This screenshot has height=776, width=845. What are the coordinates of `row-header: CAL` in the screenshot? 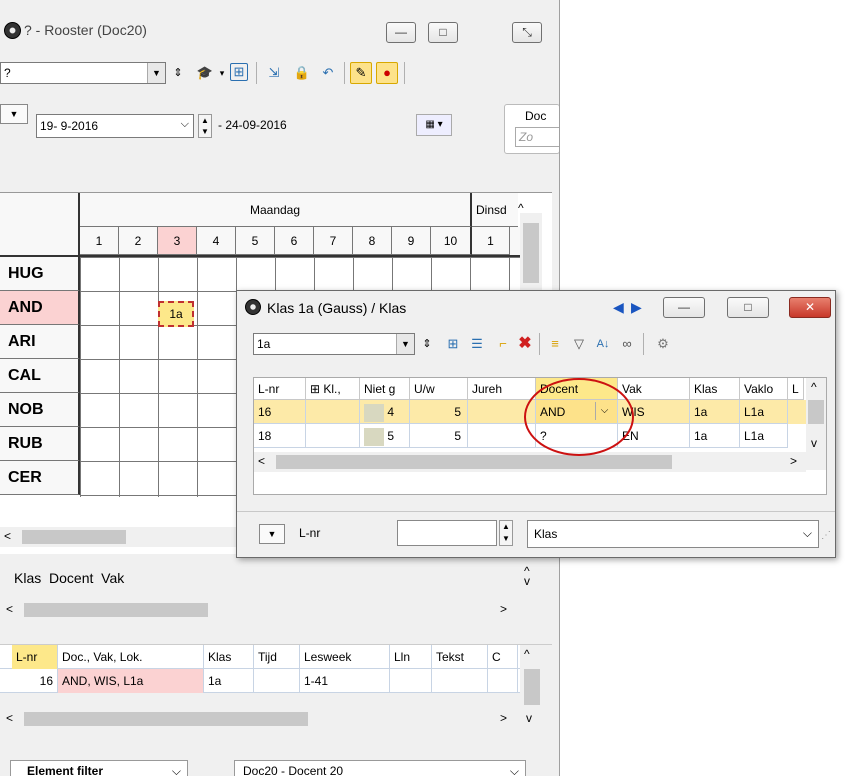 It's located at (40, 376).